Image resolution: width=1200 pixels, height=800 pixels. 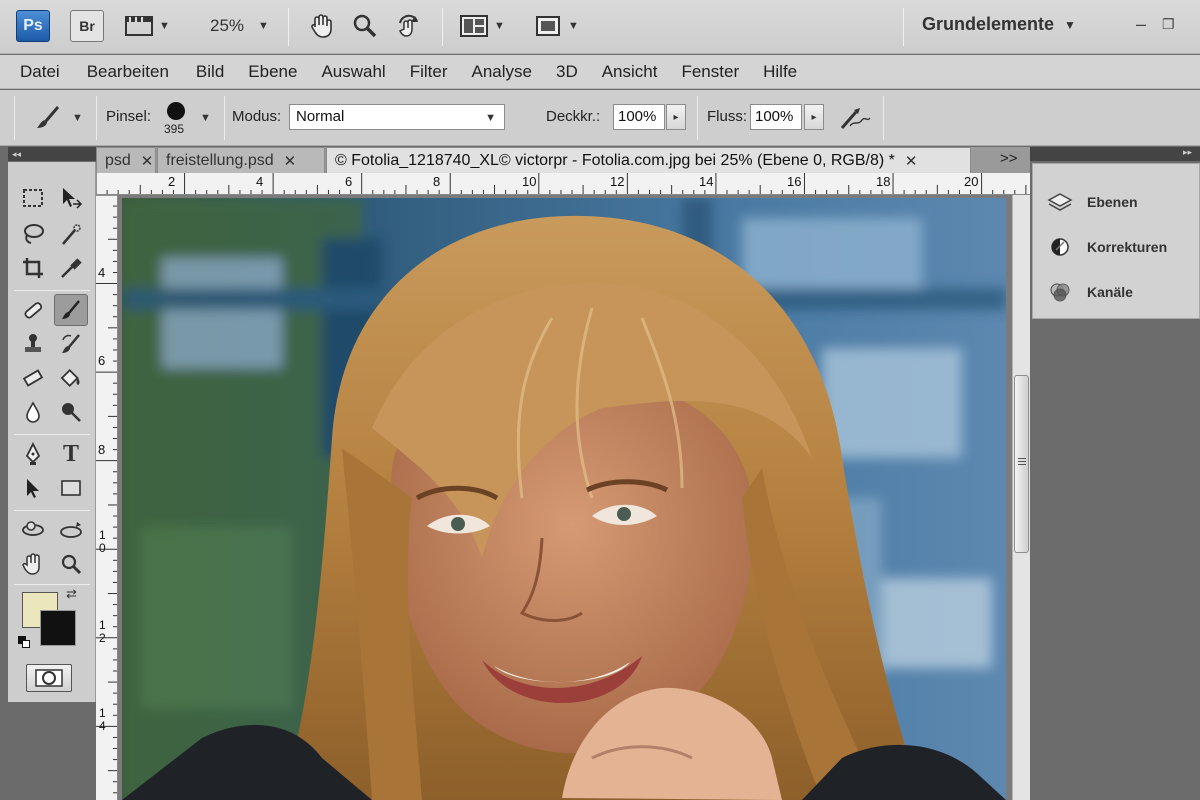 I want to click on menu-ebene: Ebene, so click(x=272, y=72).